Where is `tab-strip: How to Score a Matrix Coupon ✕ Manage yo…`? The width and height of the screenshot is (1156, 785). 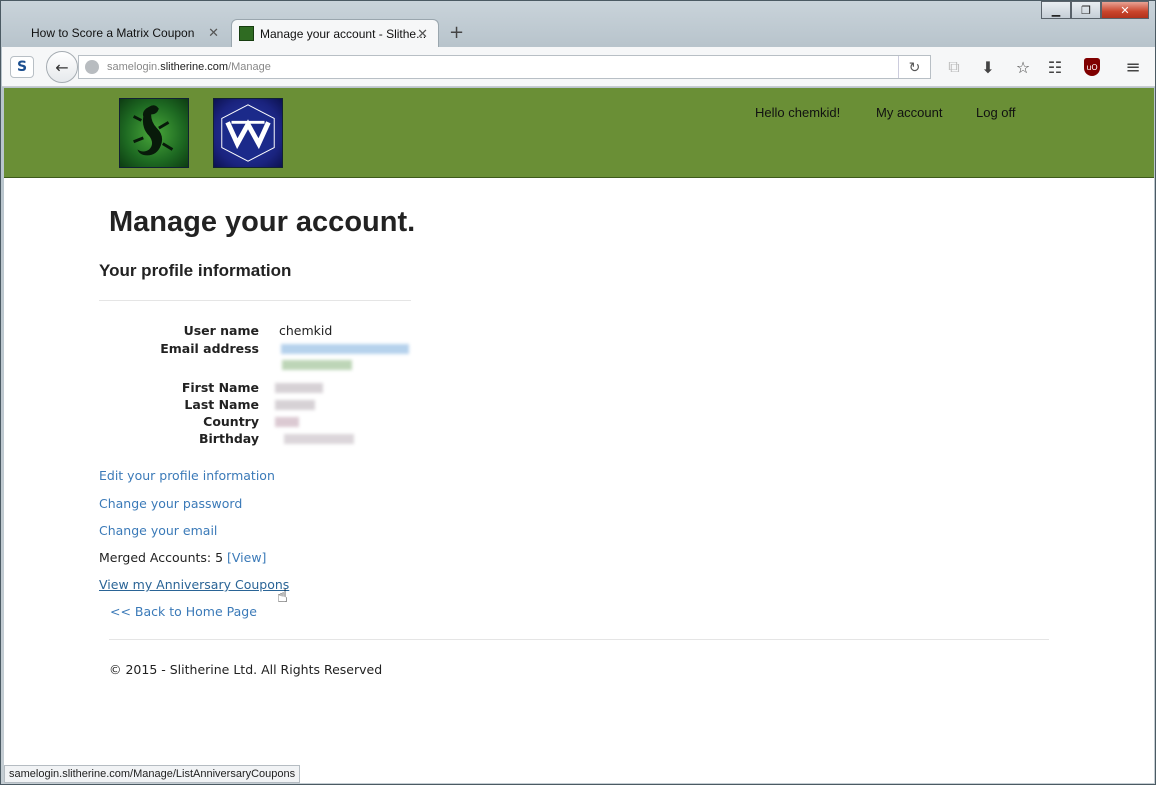
tab-strip: How to Score a Matrix Coupon ✕ Manage yo… is located at coordinates (578, 33).